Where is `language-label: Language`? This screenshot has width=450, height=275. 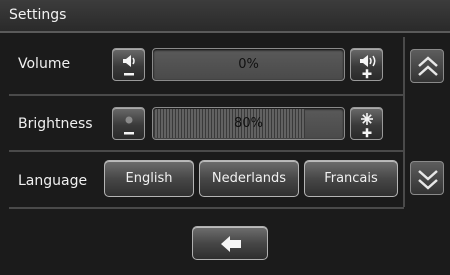
language-label: Language is located at coordinates (53, 181).